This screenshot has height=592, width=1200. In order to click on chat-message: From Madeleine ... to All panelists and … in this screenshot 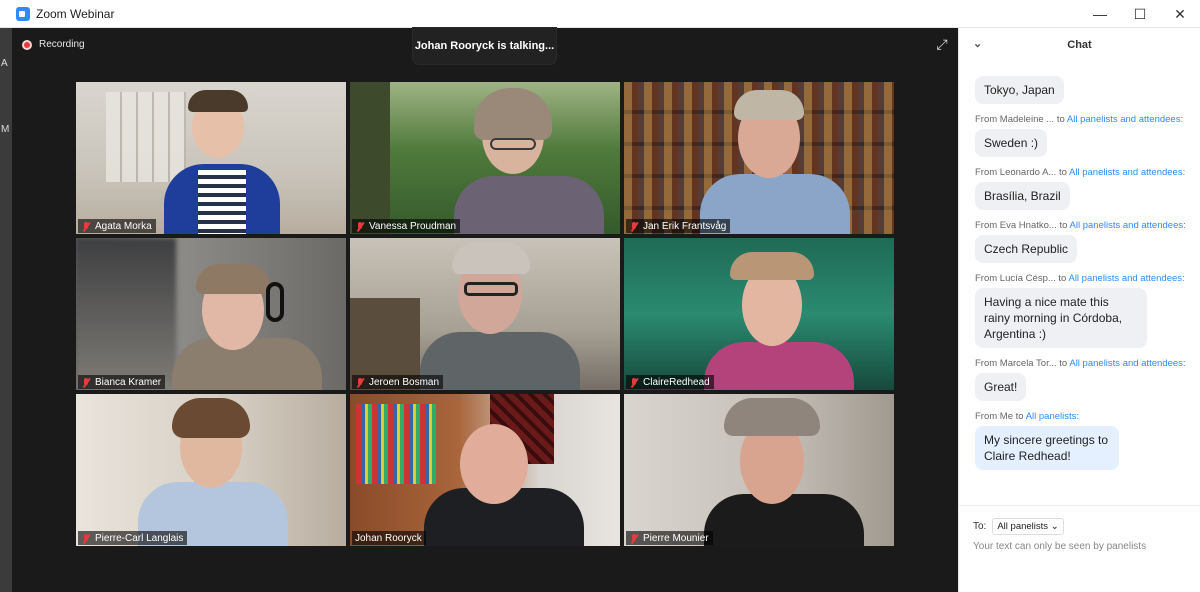, I will do `click(1079, 135)`.